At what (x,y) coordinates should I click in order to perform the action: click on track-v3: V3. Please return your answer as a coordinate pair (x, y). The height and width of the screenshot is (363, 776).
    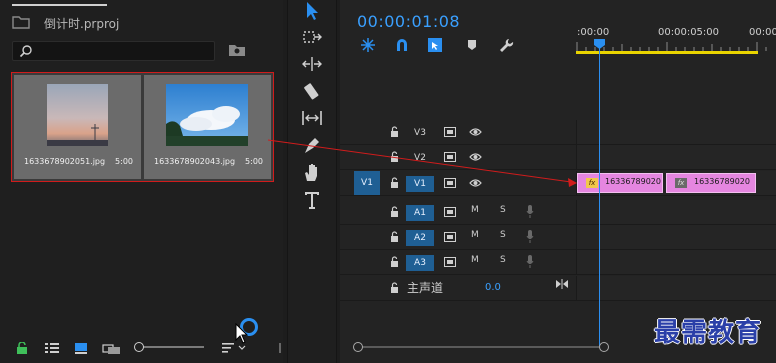
    Looking at the image, I should click on (558, 132).